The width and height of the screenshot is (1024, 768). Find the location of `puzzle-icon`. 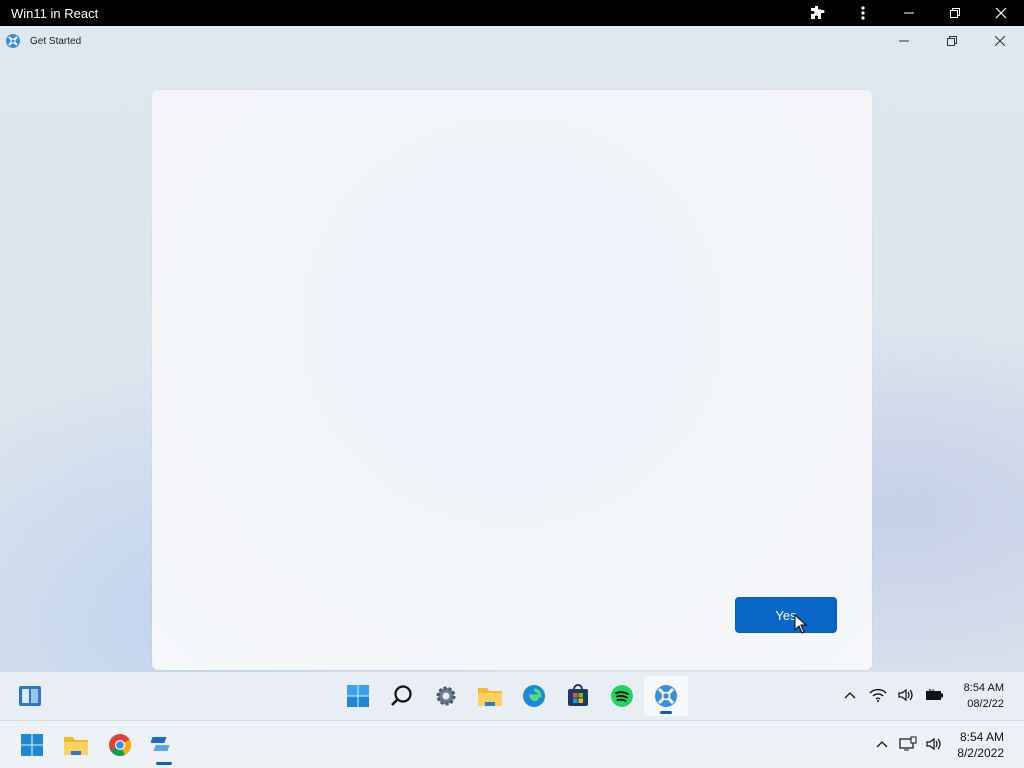

puzzle-icon is located at coordinates (817, 13).